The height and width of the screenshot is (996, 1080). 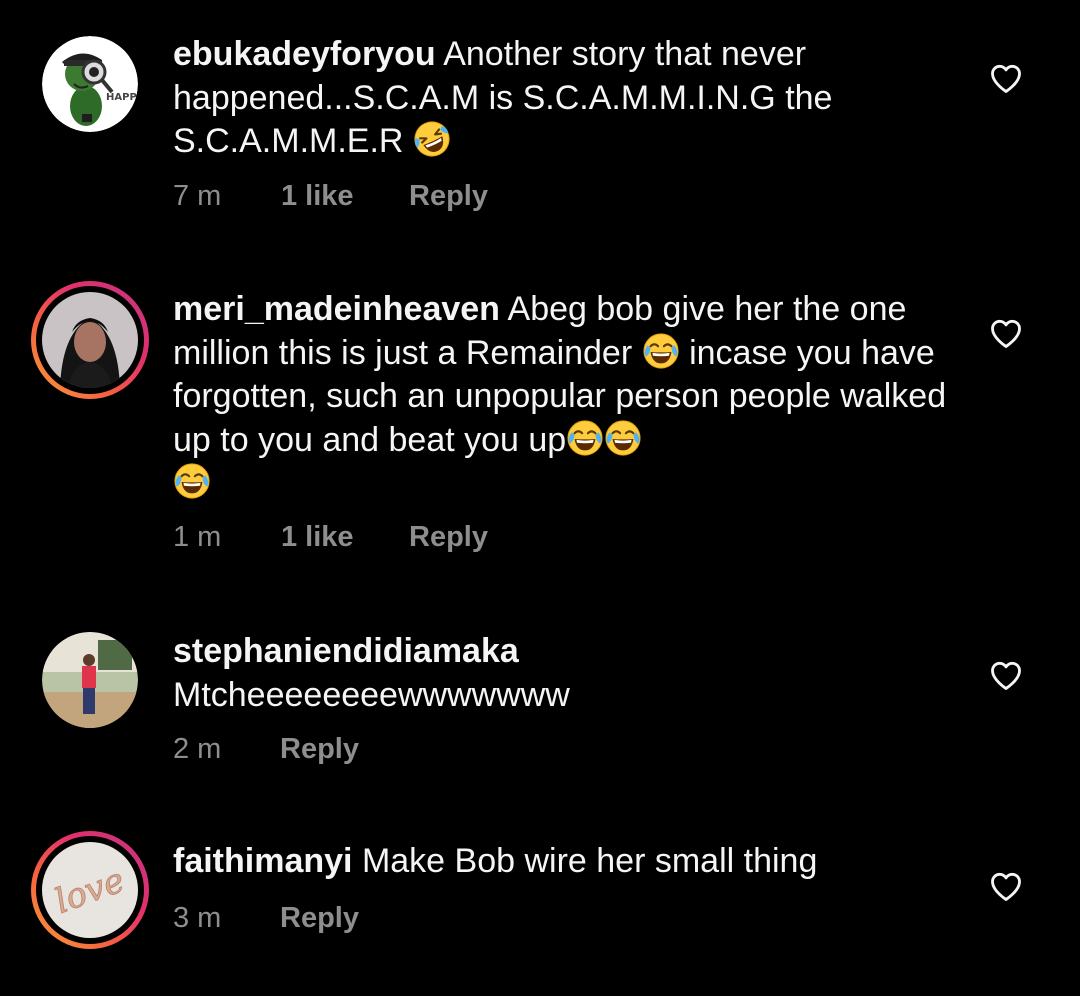 I want to click on avatar: HAPP, so click(x=90, y=84).